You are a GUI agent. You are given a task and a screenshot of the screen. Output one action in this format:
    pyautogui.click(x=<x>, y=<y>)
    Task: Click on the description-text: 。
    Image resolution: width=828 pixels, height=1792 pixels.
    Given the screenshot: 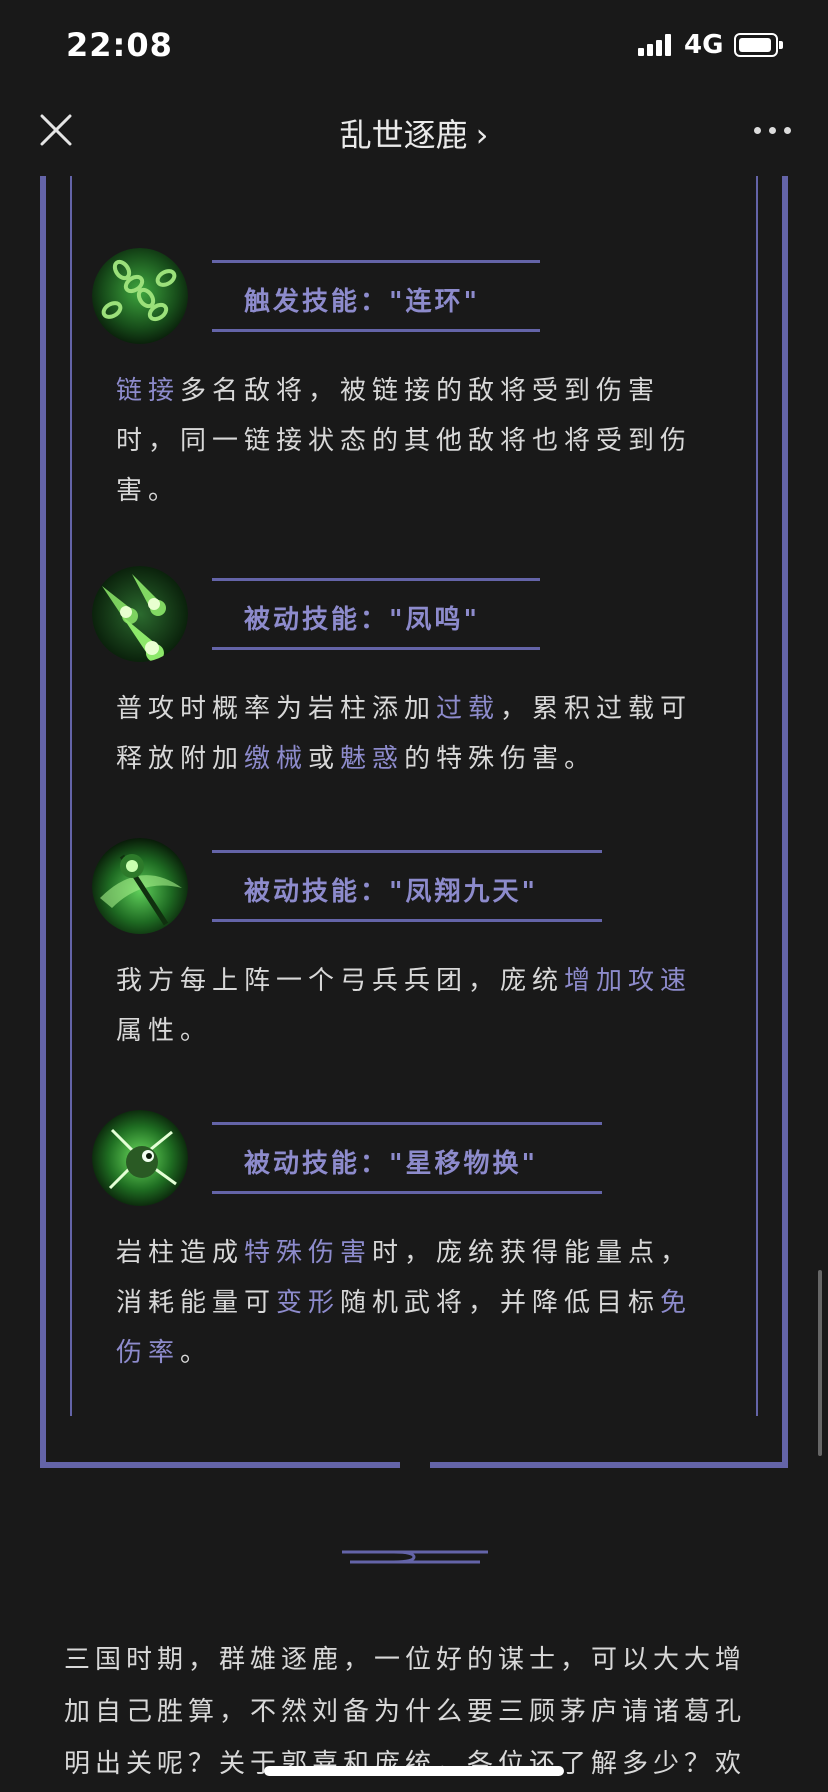 What is the action you would take?
    pyautogui.click(x=196, y=1353)
    